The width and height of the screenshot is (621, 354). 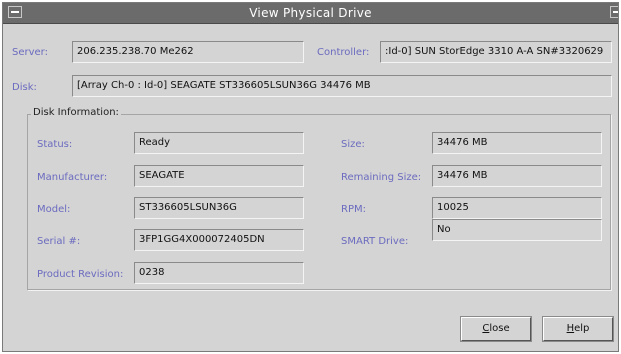 I want to click on window-control-icon, so click(x=615, y=12).